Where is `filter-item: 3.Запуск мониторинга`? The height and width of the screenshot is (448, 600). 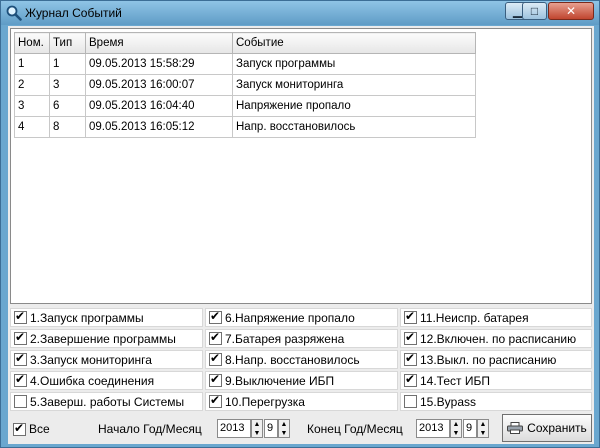
filter-item: 3.Запуск мониторинга is located at coordinates (106, 359).